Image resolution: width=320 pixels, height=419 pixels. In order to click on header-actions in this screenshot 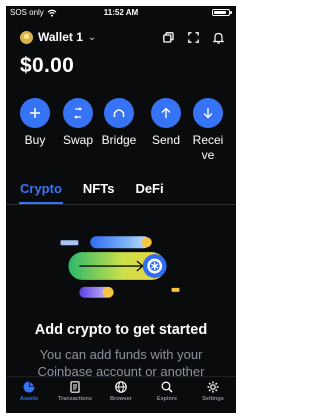, I will do `click(193, 38)`.